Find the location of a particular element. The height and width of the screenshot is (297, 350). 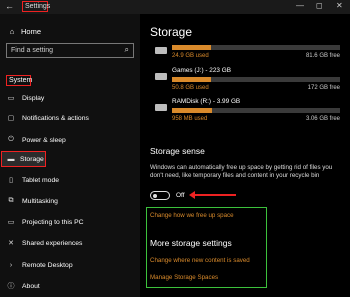

annotation-arrow is located at coordinates (214, 195).